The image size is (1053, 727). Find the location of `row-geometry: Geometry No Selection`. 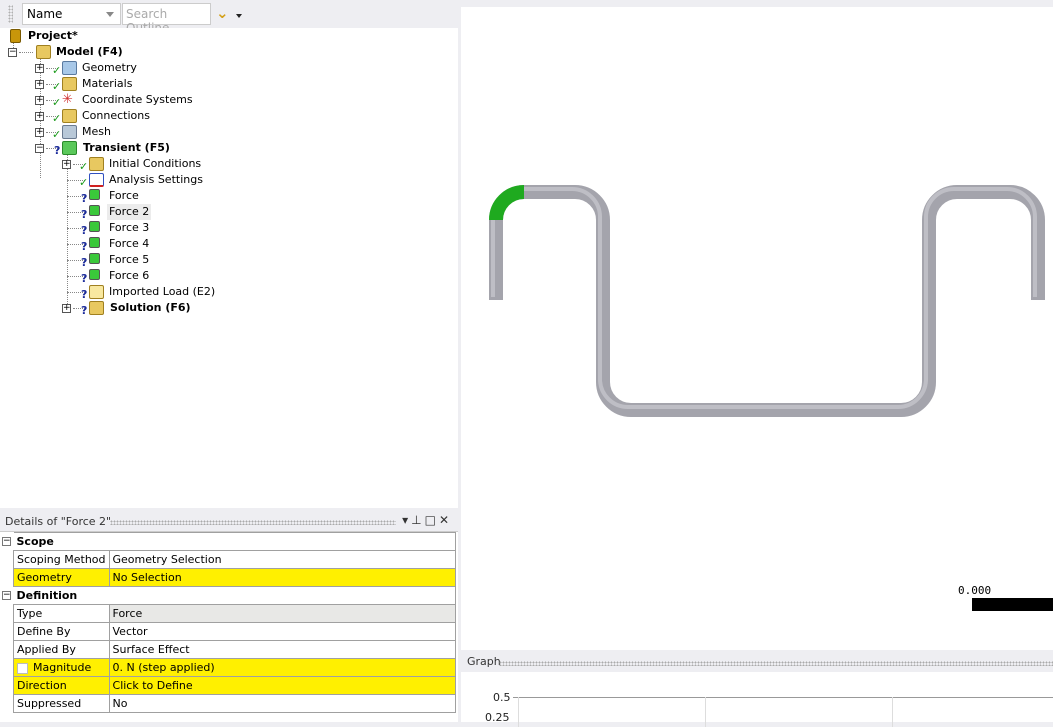

row-geometry: Geometry No Selection is located at coordinates (235, 577).